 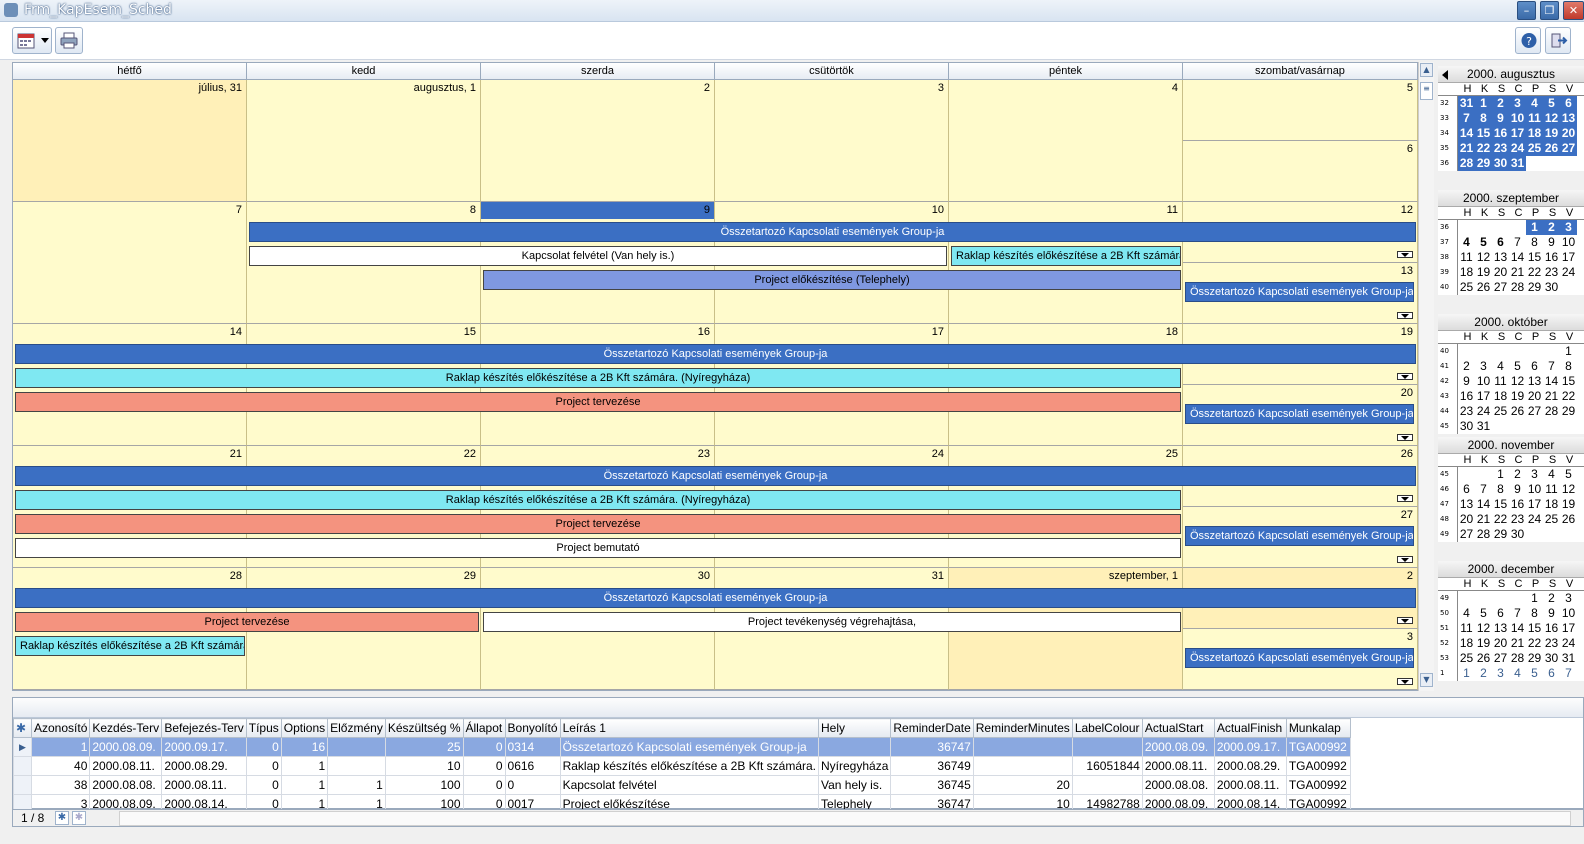 What do you see at coordinates (855, 728) in the screenshot?
I see `column-header: Hely` at bounding box center [855, 728].